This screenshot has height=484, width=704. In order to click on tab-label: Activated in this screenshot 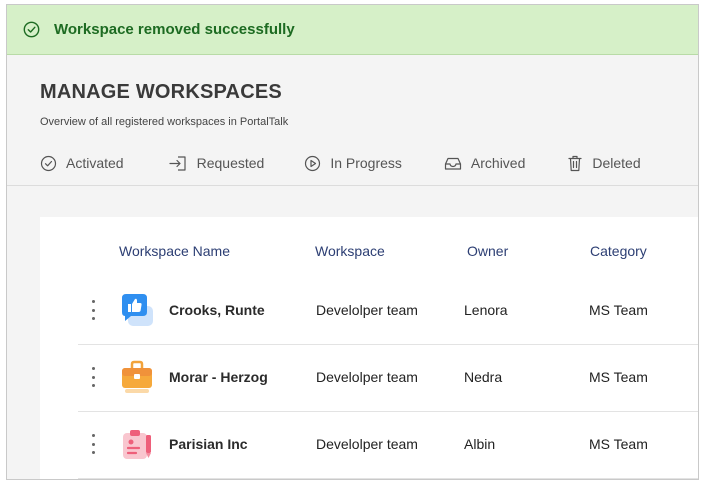, I will do `click(95, 163)`.